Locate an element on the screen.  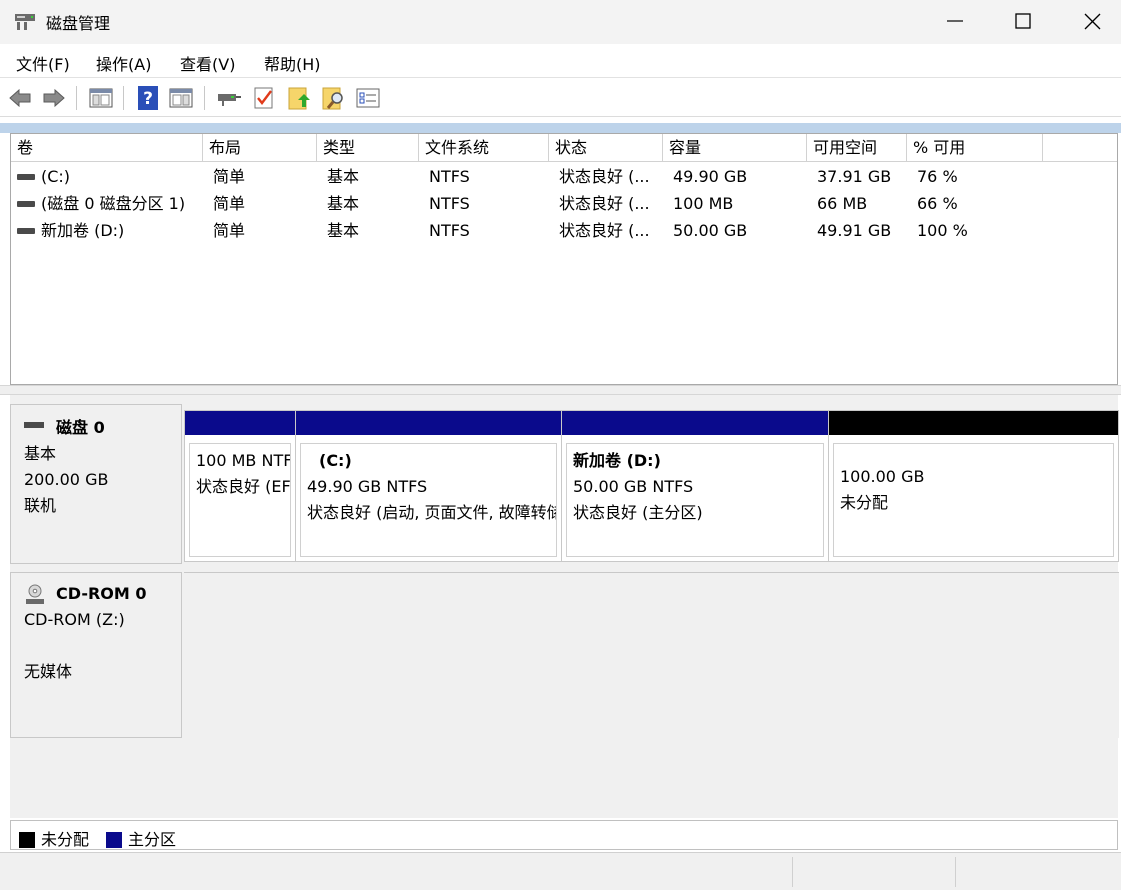
column-header-volume: 卷 is located at coordinates (107, 148).